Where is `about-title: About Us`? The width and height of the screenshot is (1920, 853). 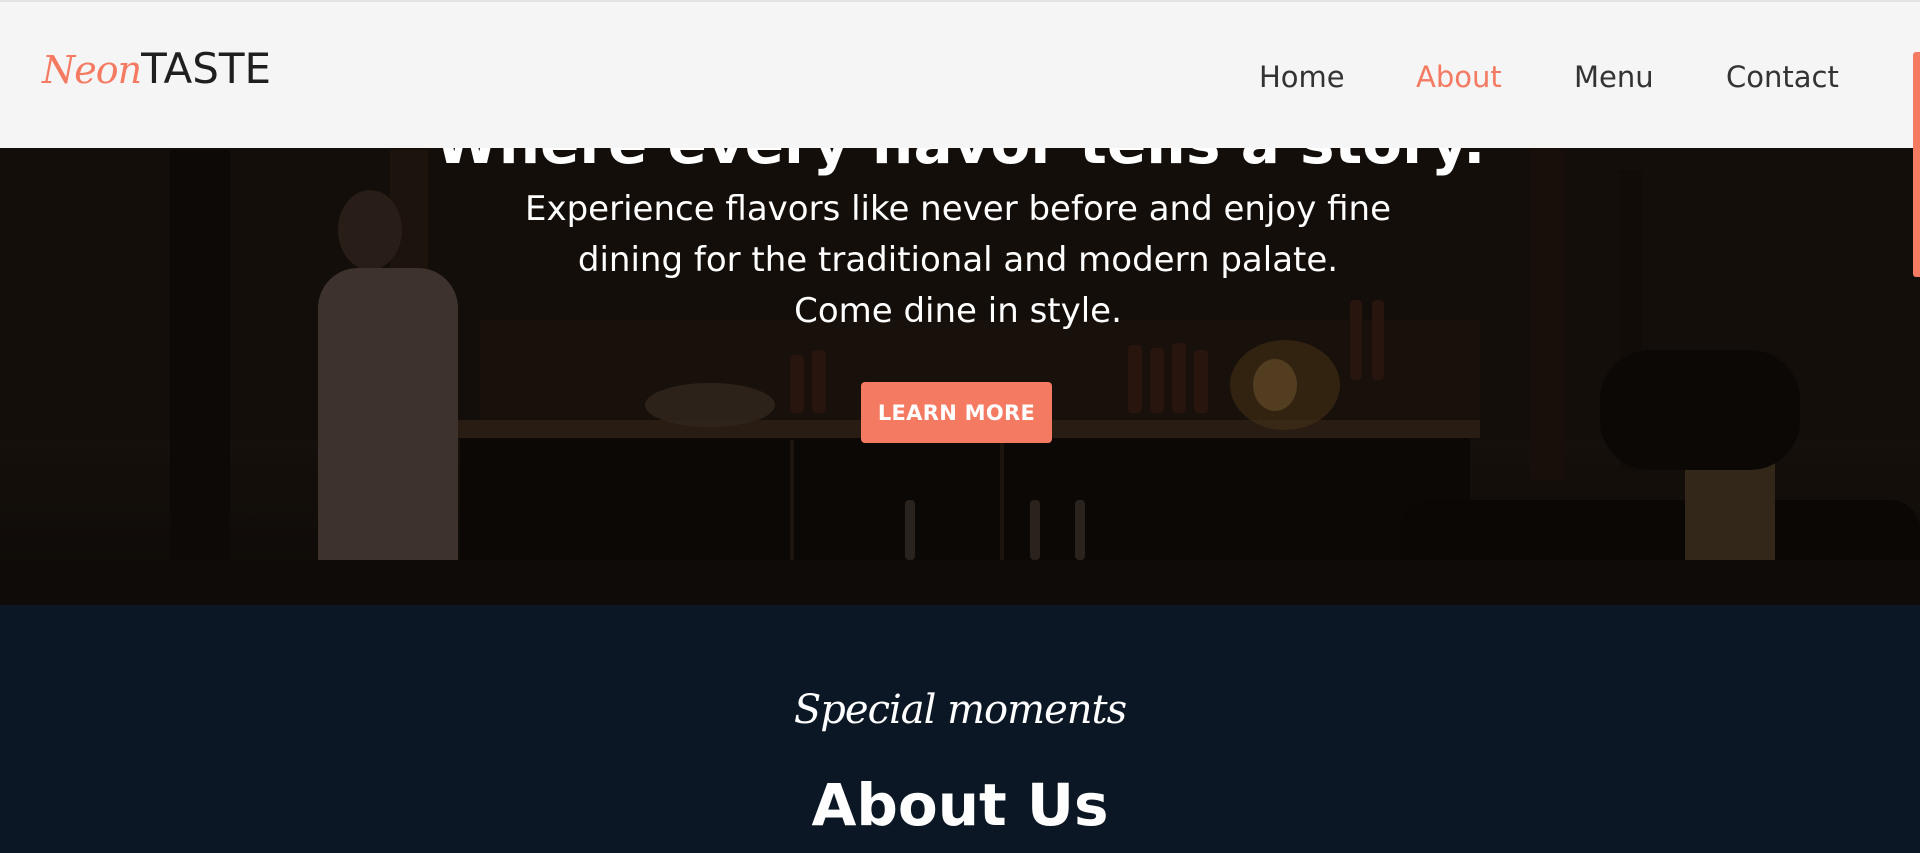 about-title: About Us is located at coordinates (960, 805).